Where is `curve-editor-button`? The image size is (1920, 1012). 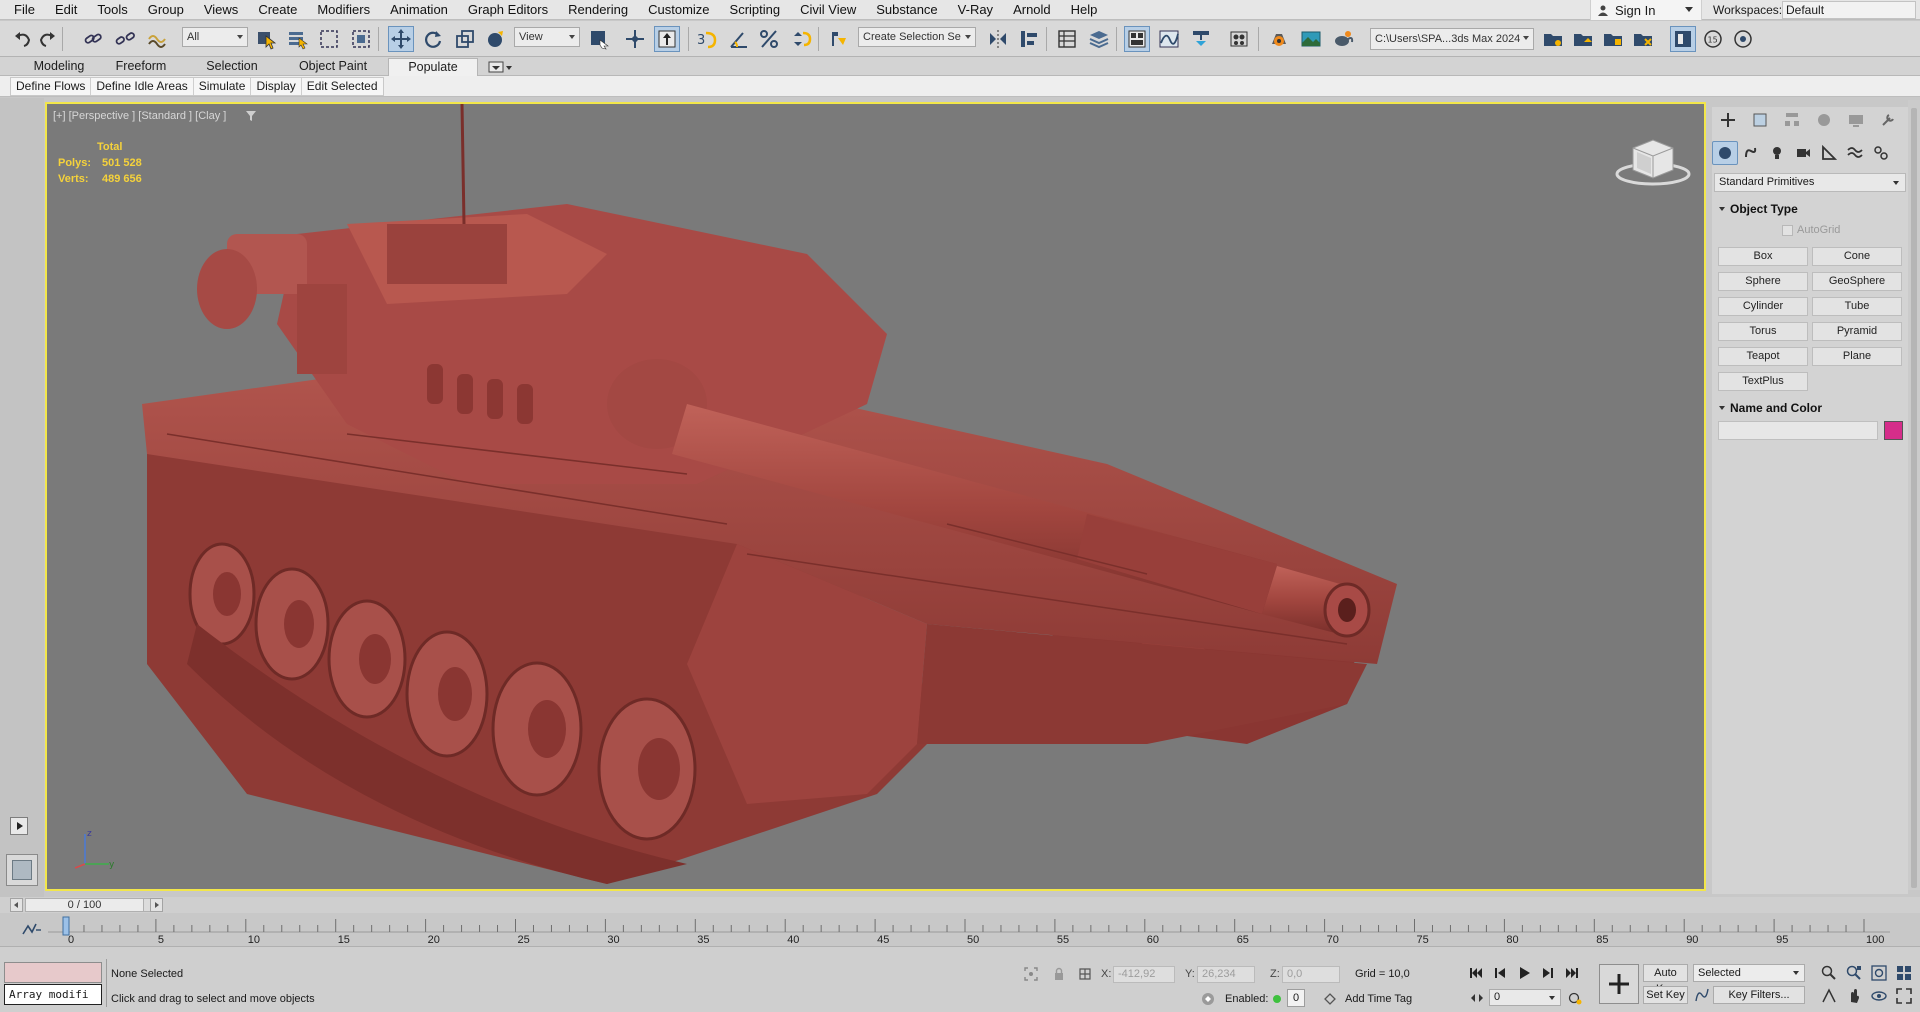
curve-editor-button is located at coordinates (1169, 39).